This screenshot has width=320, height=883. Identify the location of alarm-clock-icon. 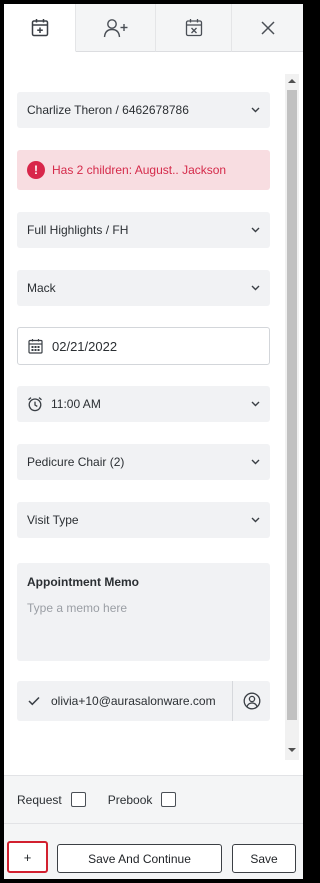
(35, 404).